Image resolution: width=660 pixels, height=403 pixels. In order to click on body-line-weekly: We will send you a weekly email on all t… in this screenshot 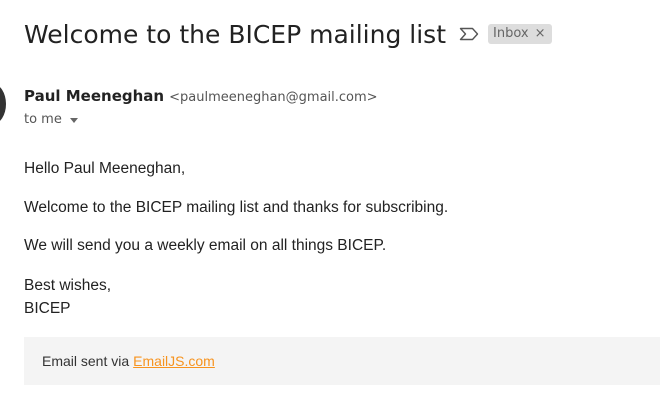, I will do `click(205, 245)`.